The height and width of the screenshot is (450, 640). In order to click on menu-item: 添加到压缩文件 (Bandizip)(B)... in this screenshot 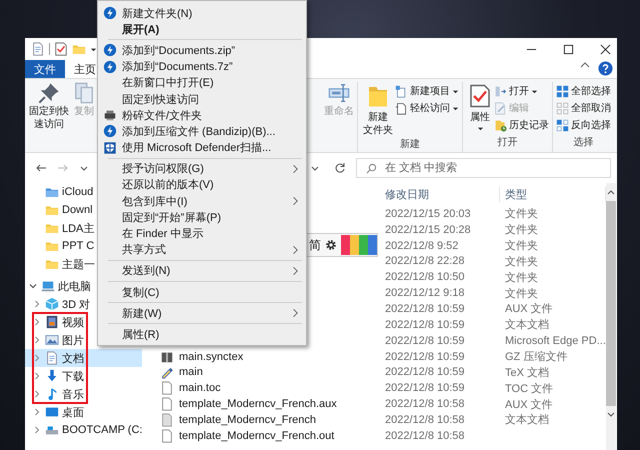, I will do `click(202, 131)`.